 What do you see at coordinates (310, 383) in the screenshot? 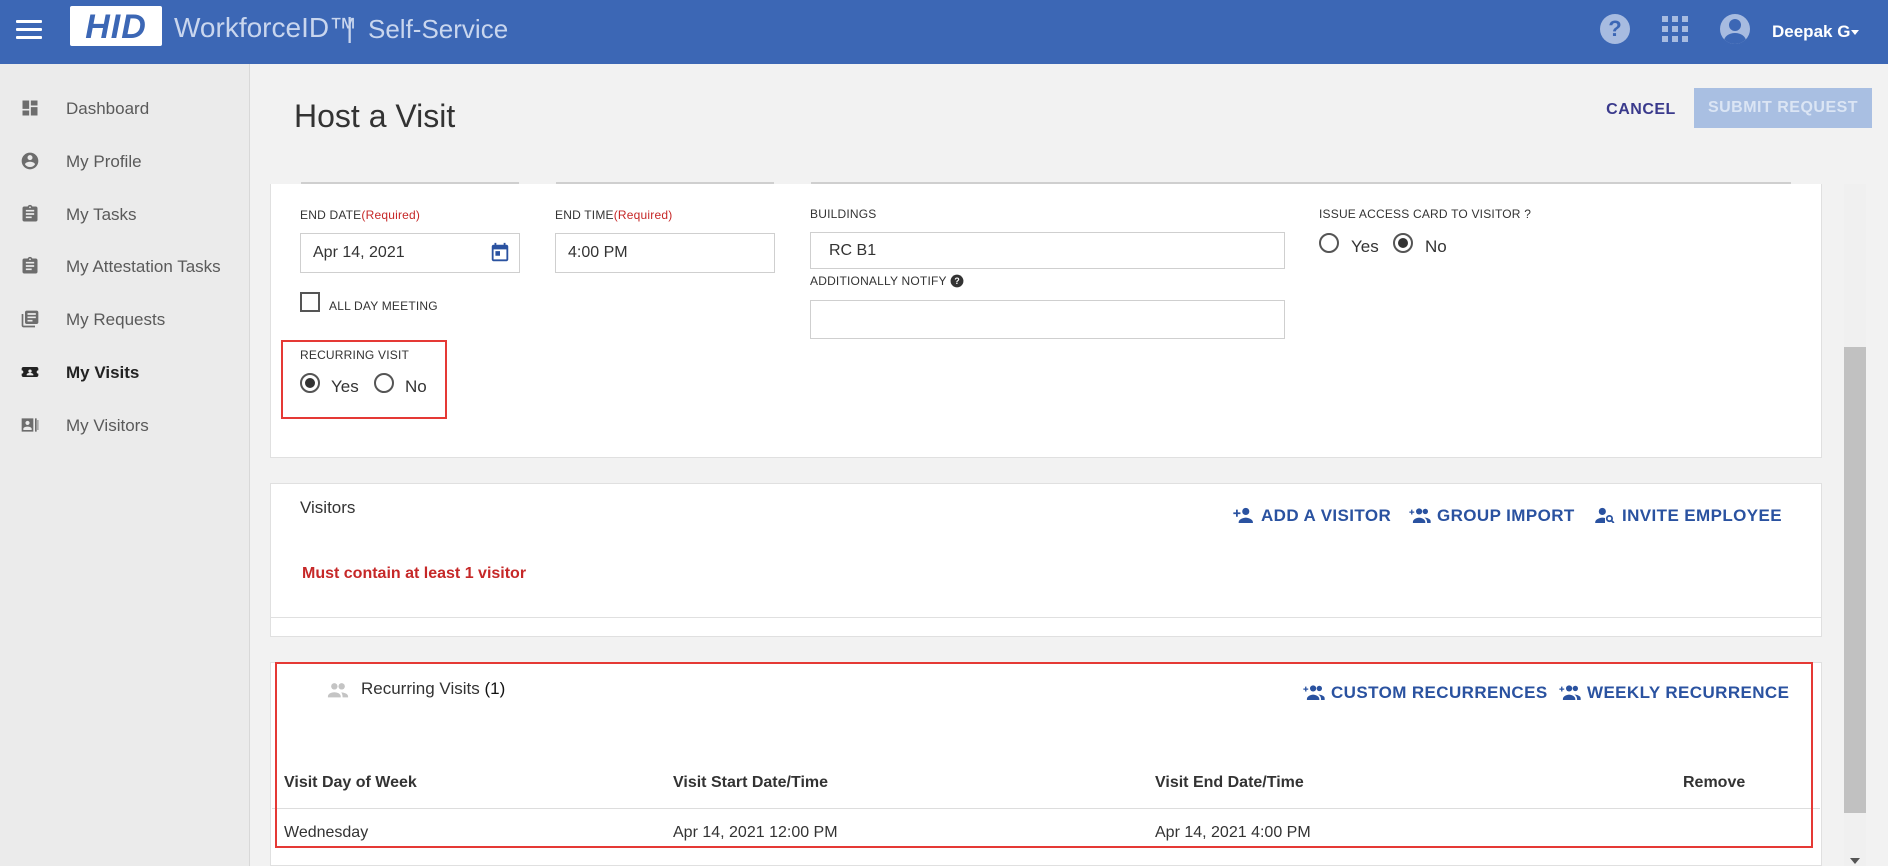
I see `recurring-yes-radio` at bounding box center [310, 383].